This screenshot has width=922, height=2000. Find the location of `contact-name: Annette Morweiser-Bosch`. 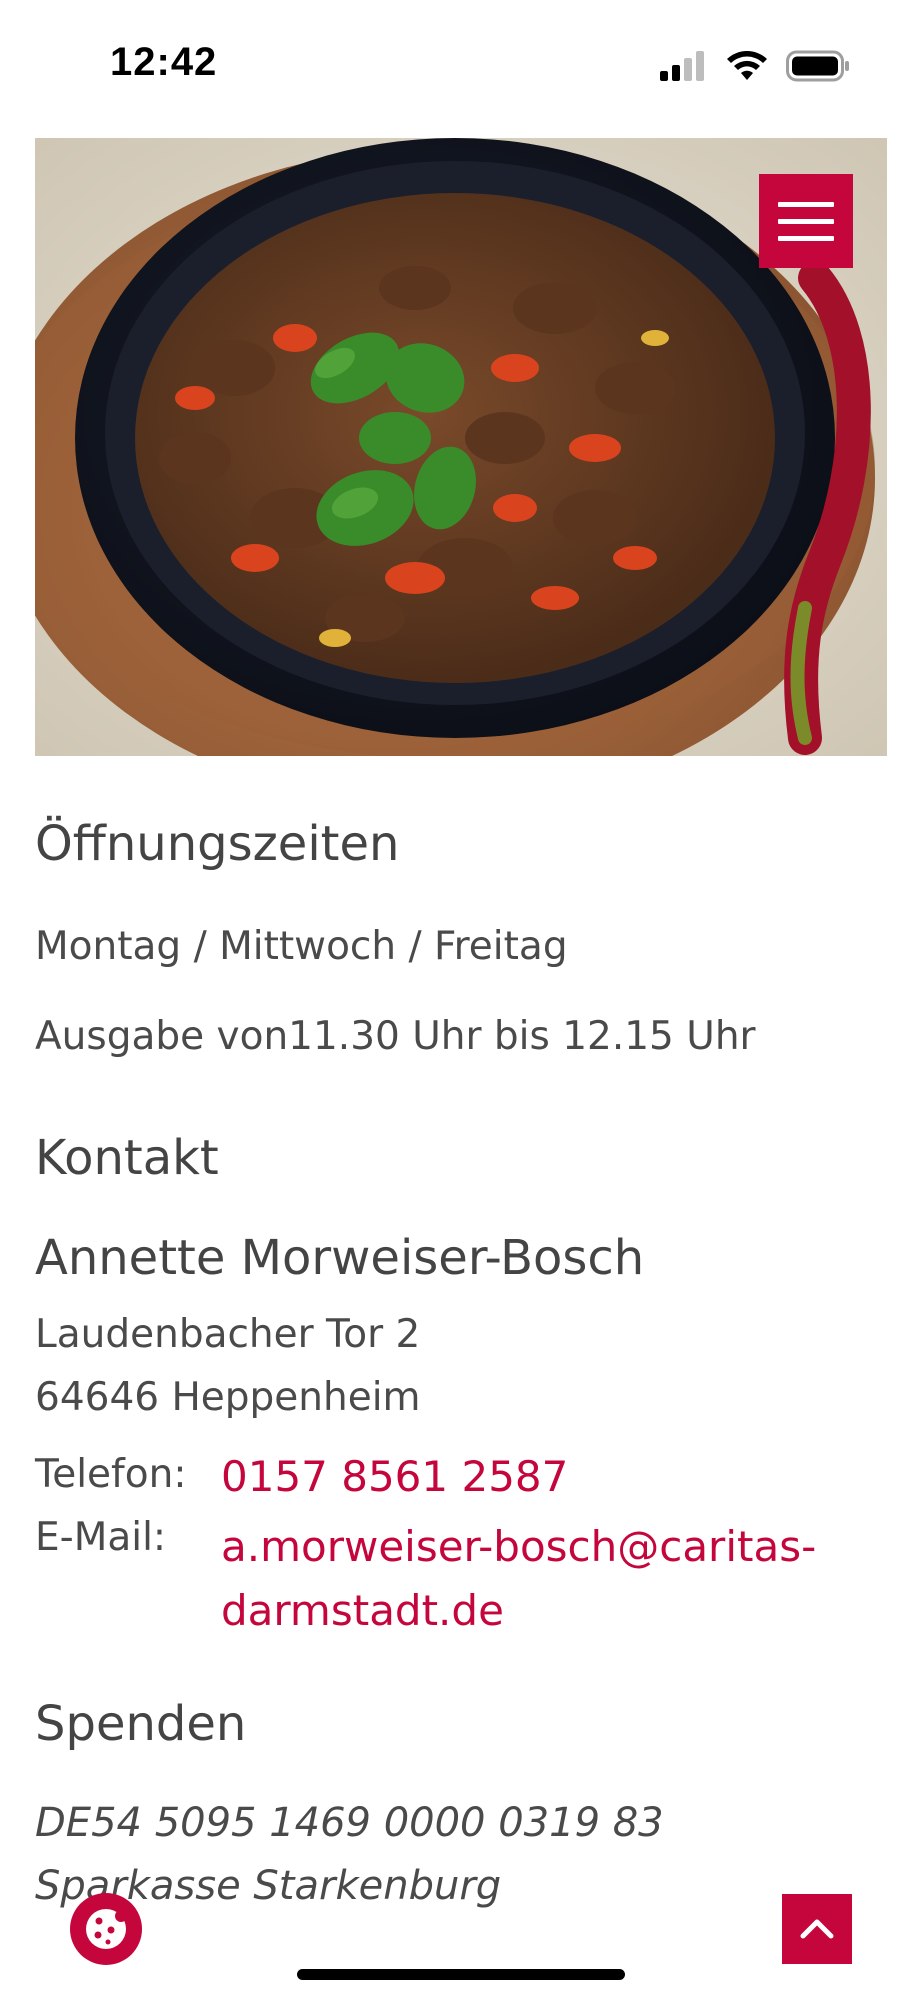

contact-name: Annette Morweiser-Bosch is located at coordinates (340, 1258).